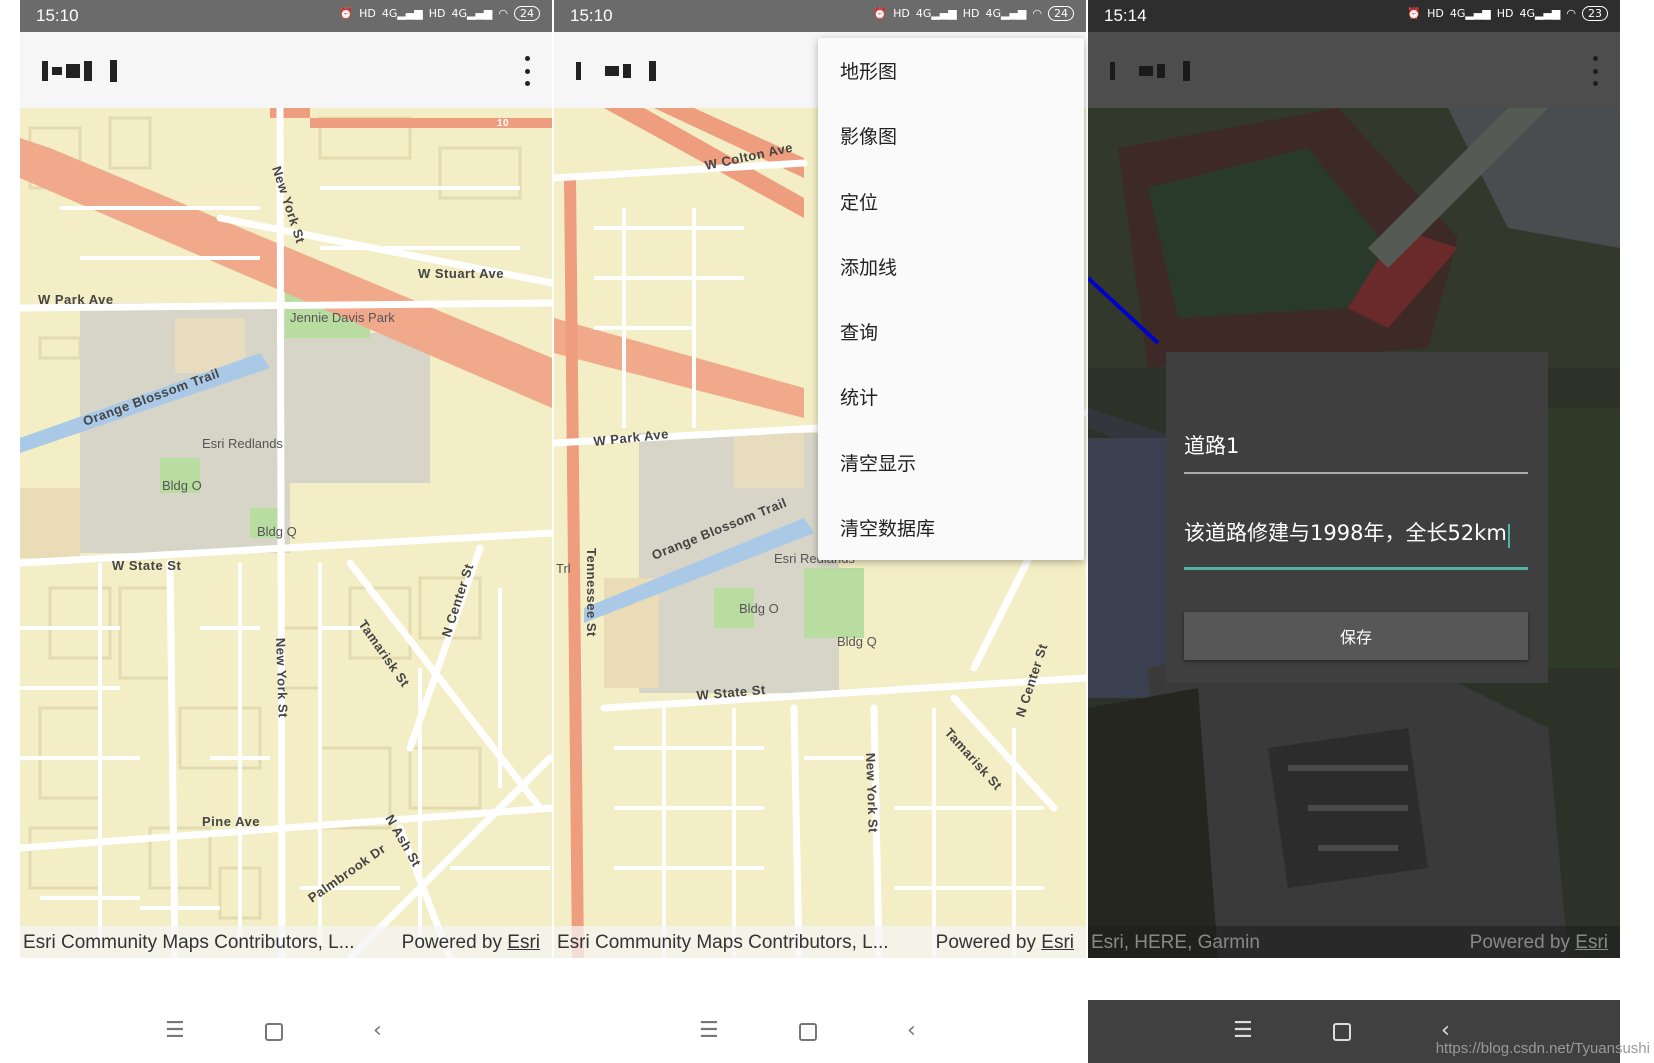 This screenshot has height=1063, width=1654. I want to click on road-name-value: 道路1, so click(1212, 446).